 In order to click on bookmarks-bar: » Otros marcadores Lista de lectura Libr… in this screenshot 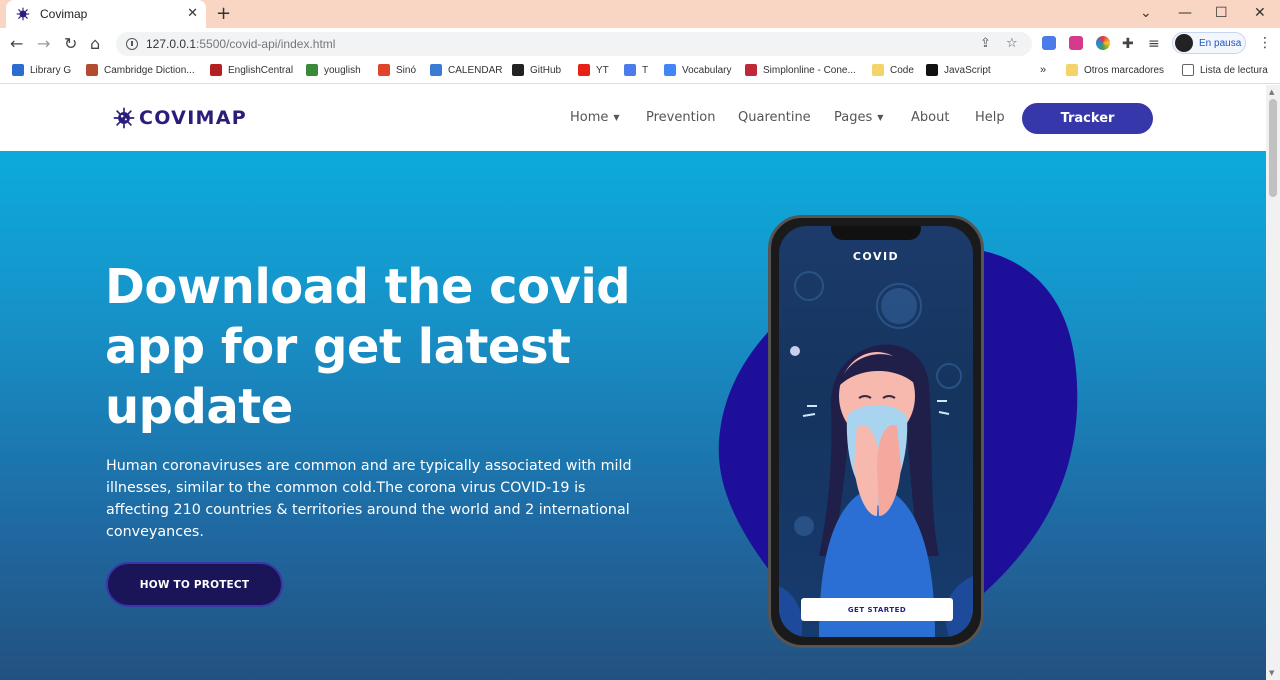, I will do `click(640, 72)`.